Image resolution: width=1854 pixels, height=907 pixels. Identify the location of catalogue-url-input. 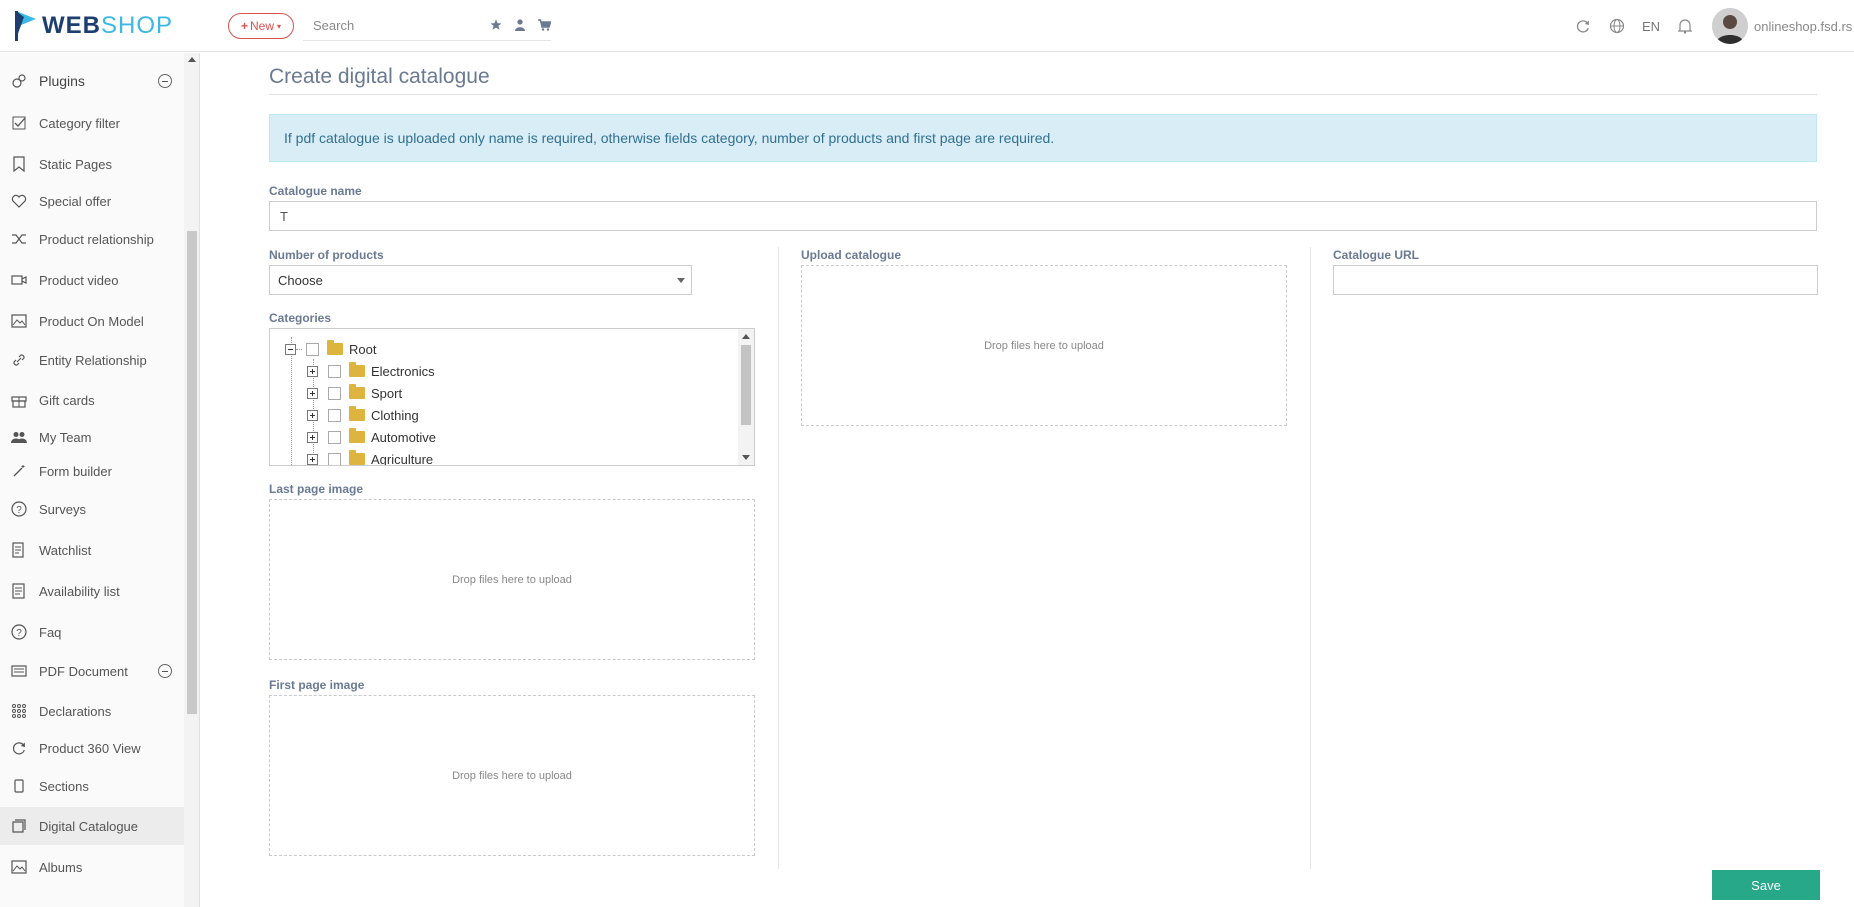
(1575, 280).